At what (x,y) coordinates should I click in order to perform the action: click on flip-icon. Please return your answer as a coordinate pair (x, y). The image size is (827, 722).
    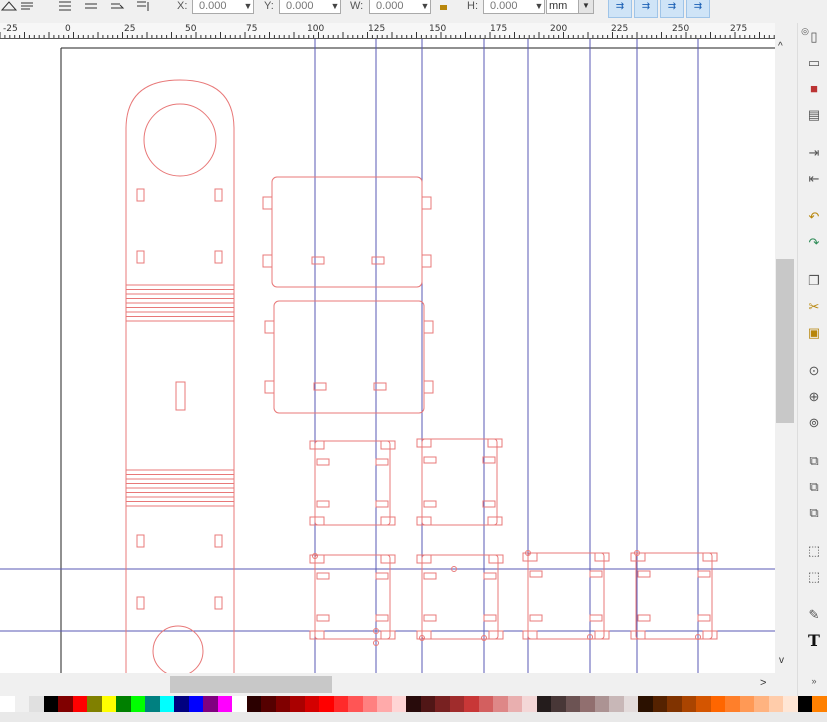
    Looking at the image, I should click on (9, 7).